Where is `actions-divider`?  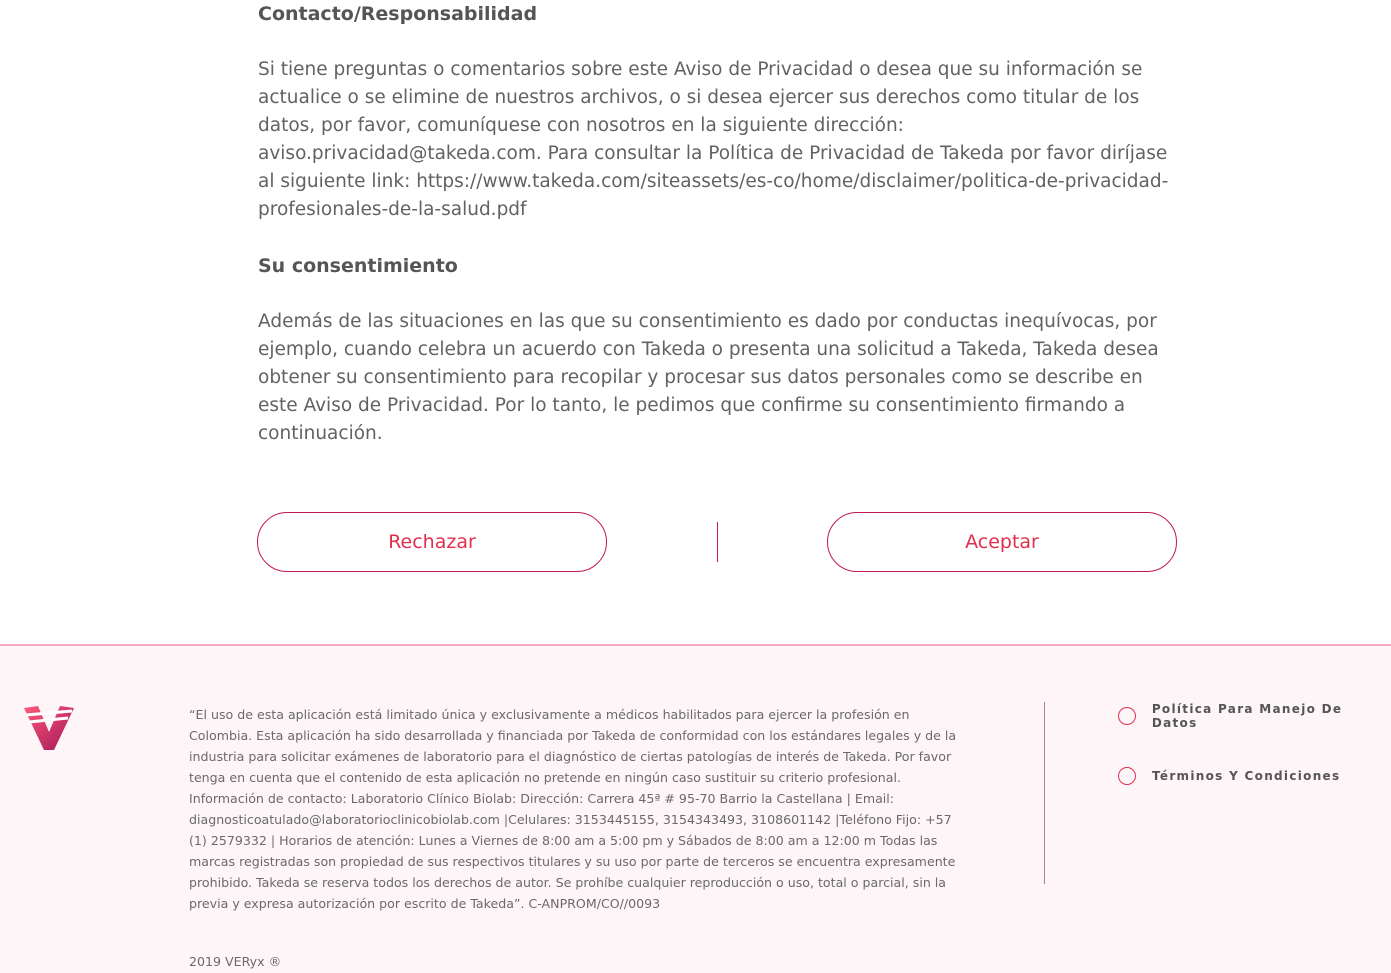
actions-divider is located at coordinates (717, 542).